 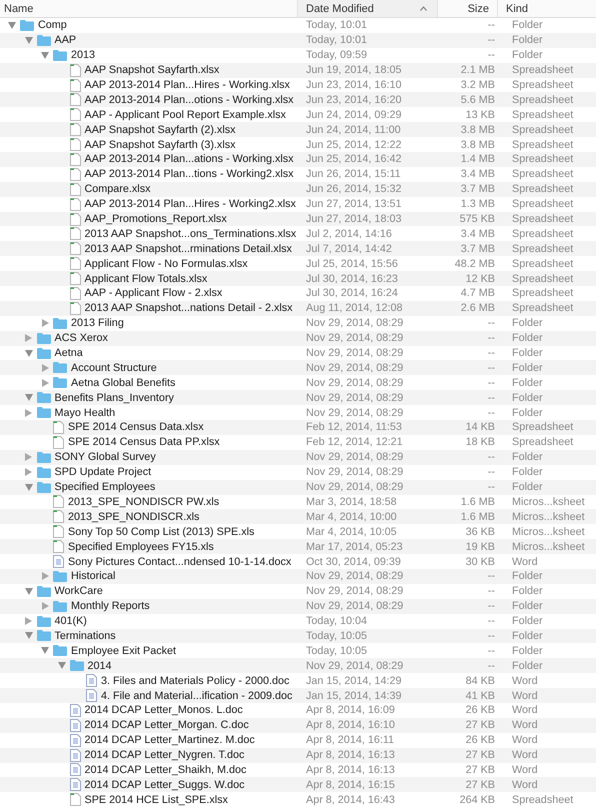 What do you see at coordinates (117, 189) in the screenshot?
I see `file-name: Compare.xlsx` at bounding box center [117, 189].